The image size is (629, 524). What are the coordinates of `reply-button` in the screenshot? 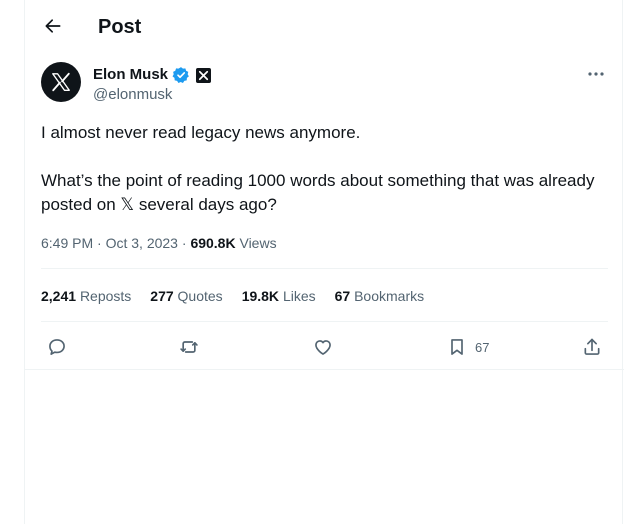 It's located at (57, 347).